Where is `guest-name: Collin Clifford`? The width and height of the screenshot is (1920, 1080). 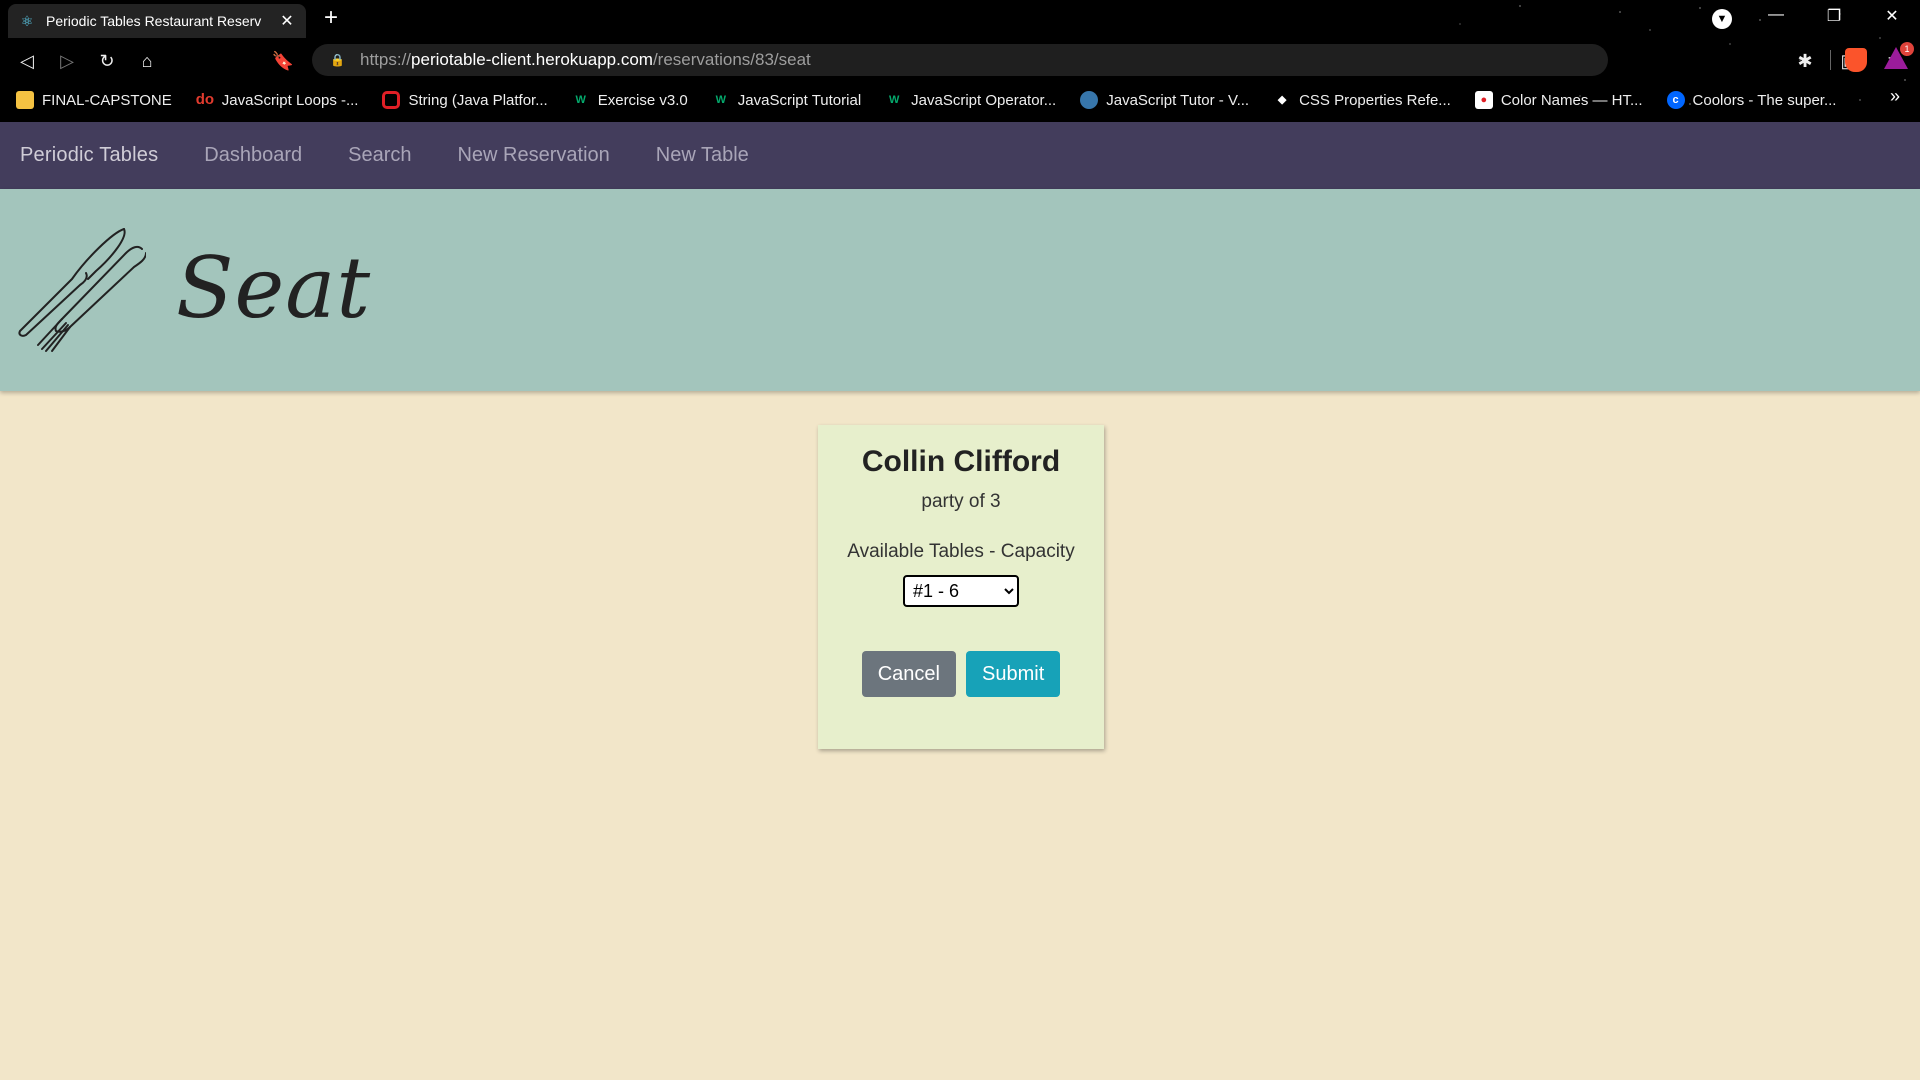 guest-name: Collin Clifford is located at coordinates (961, 461).